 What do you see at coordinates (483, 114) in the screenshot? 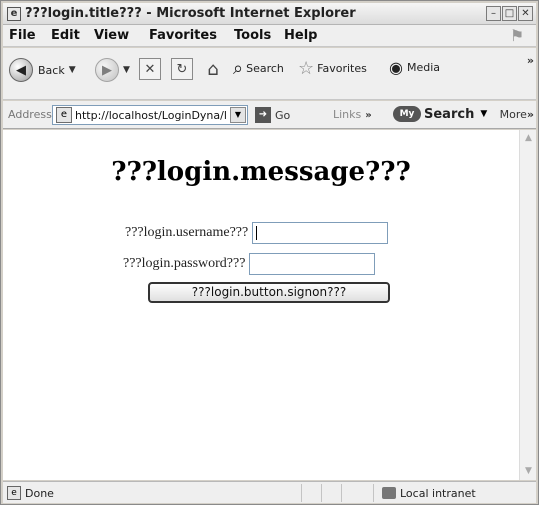
I see `mysearch-dropdown-icon: ▼` at bounding box center [483, 114].